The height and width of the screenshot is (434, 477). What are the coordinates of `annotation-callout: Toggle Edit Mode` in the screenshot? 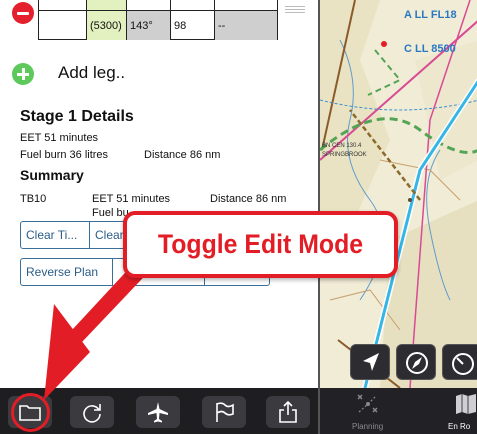 It's located at (260, 244).